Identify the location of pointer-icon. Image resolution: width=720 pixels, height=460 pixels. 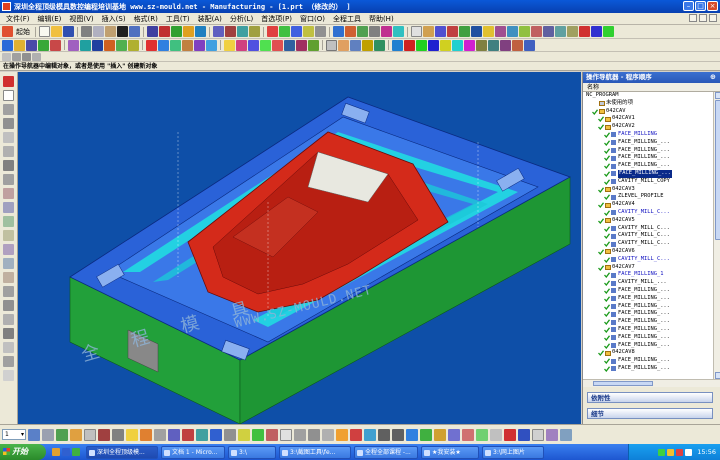
(8, 95).